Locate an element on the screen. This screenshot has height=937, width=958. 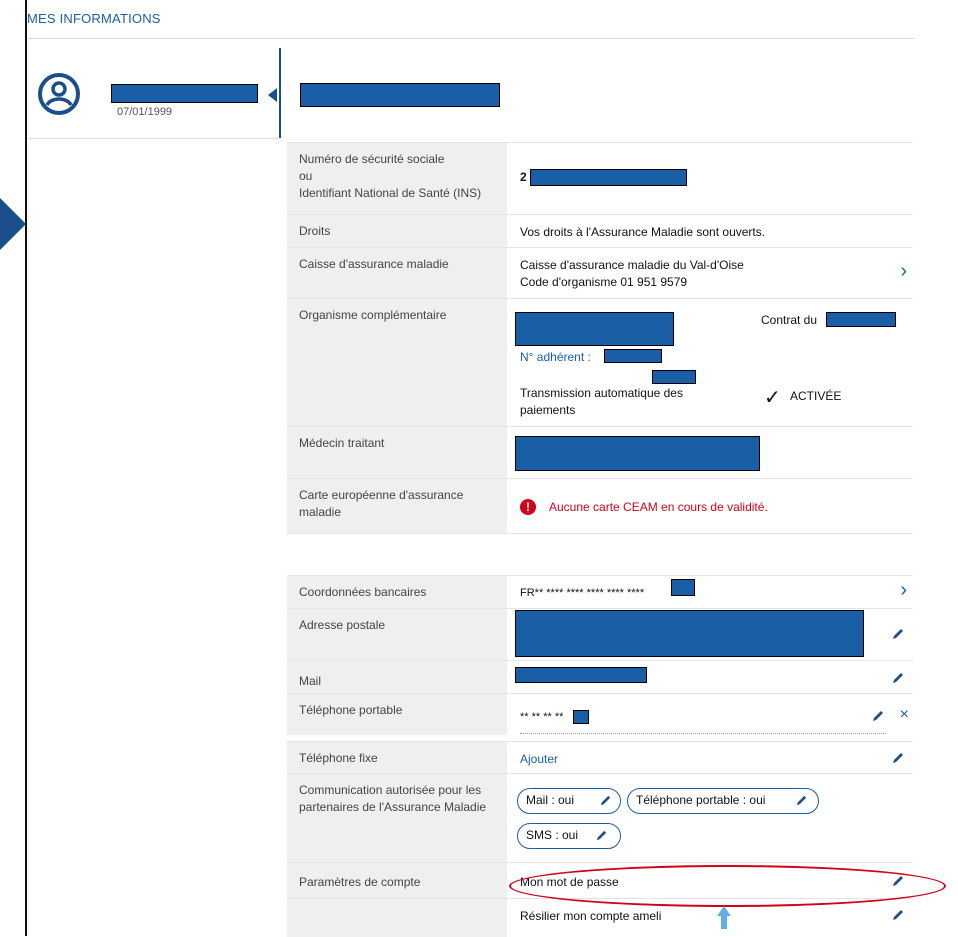
profile-divider is located at coordinates (280, 93).